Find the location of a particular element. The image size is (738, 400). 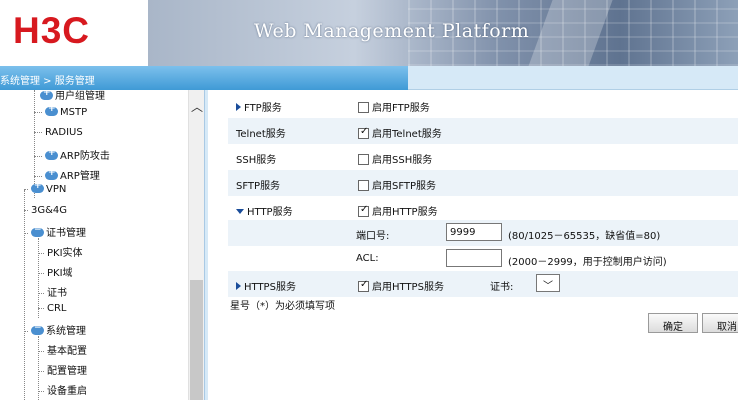

cert-select: ﹀ is located at coordinates (548, 283).